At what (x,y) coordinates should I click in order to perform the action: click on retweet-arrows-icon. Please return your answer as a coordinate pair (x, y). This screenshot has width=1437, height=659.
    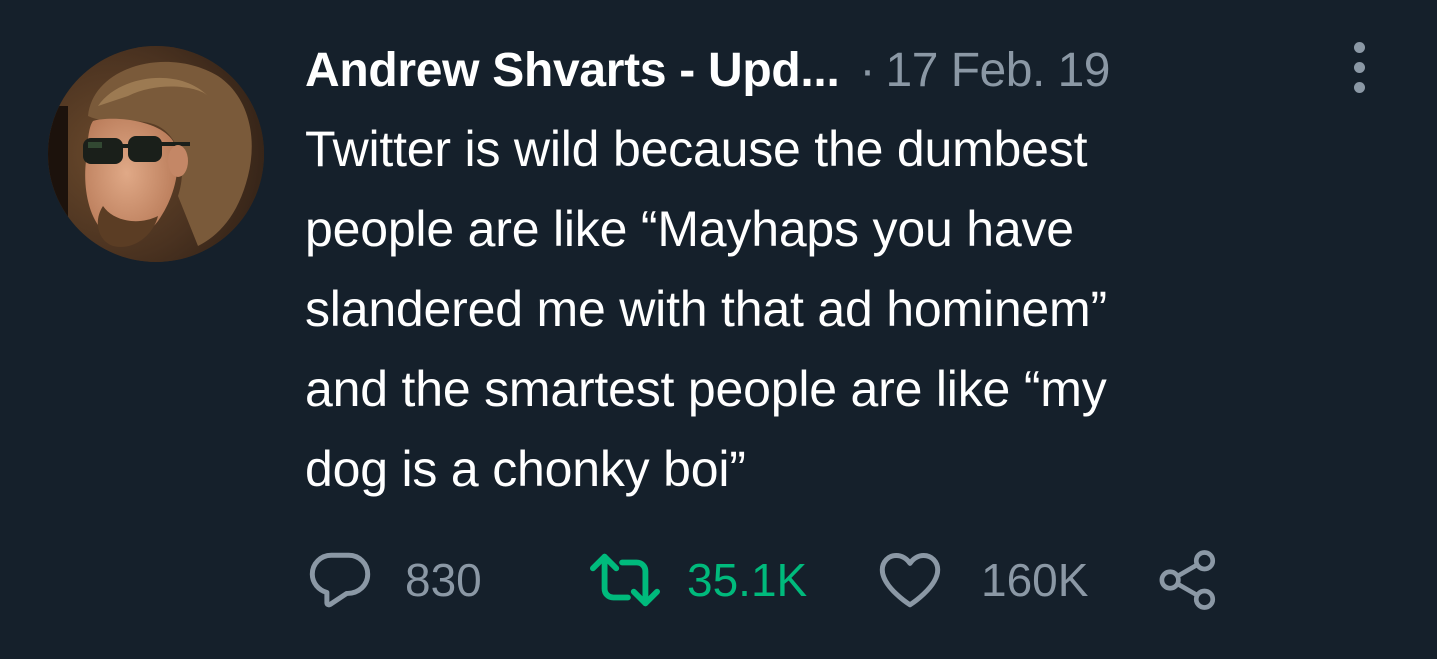
    Looking at the image, I should click on (625, 580).